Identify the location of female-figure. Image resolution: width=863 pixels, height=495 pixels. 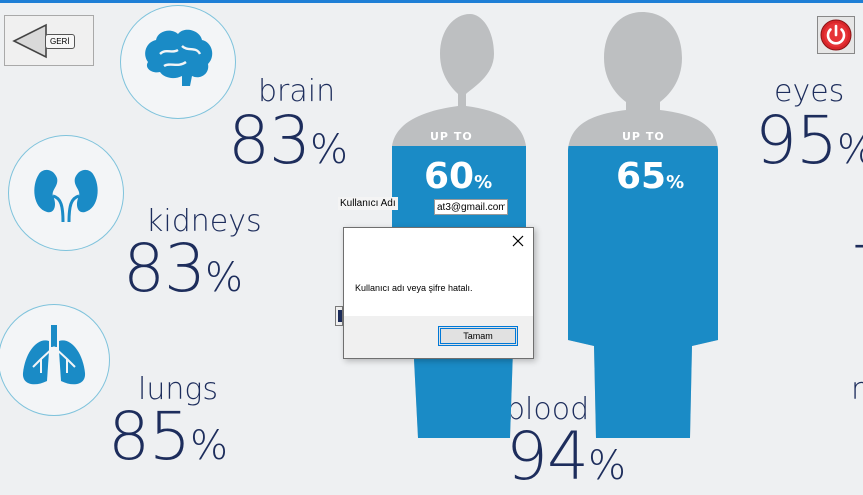
(459, 226).